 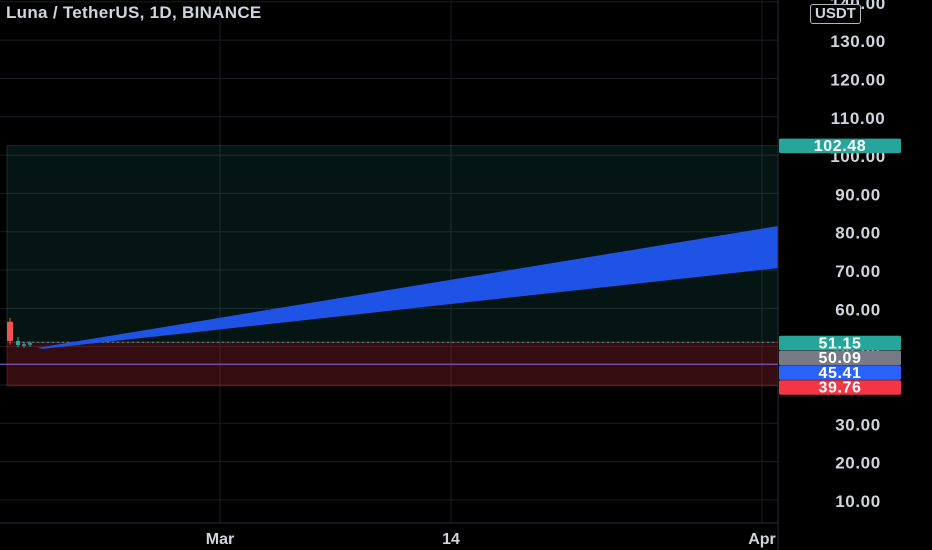 I want to click on y-tick-label-10: 110.00, so click(x=858, y=118).